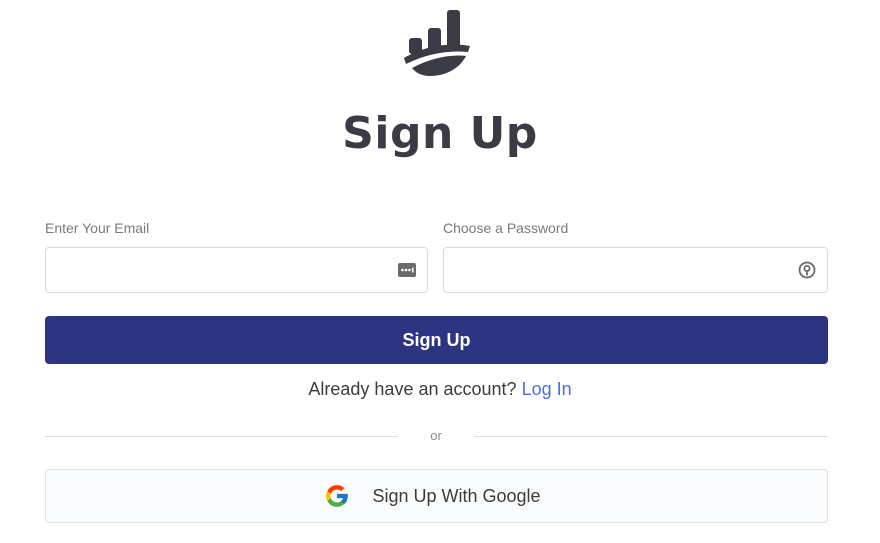  I want to click on autofill-card-icon, so click(407, 270).